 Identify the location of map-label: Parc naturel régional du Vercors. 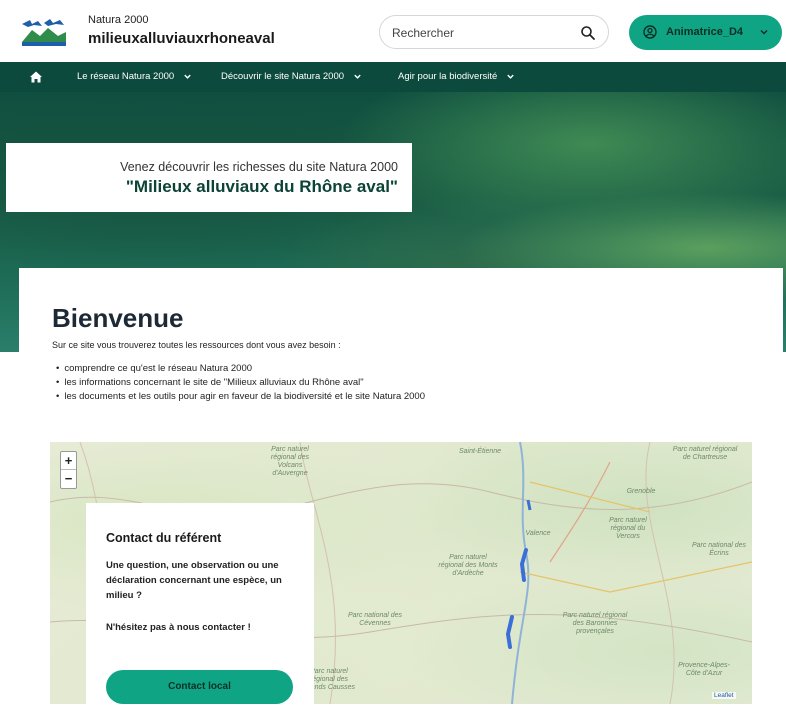
(628, 528).